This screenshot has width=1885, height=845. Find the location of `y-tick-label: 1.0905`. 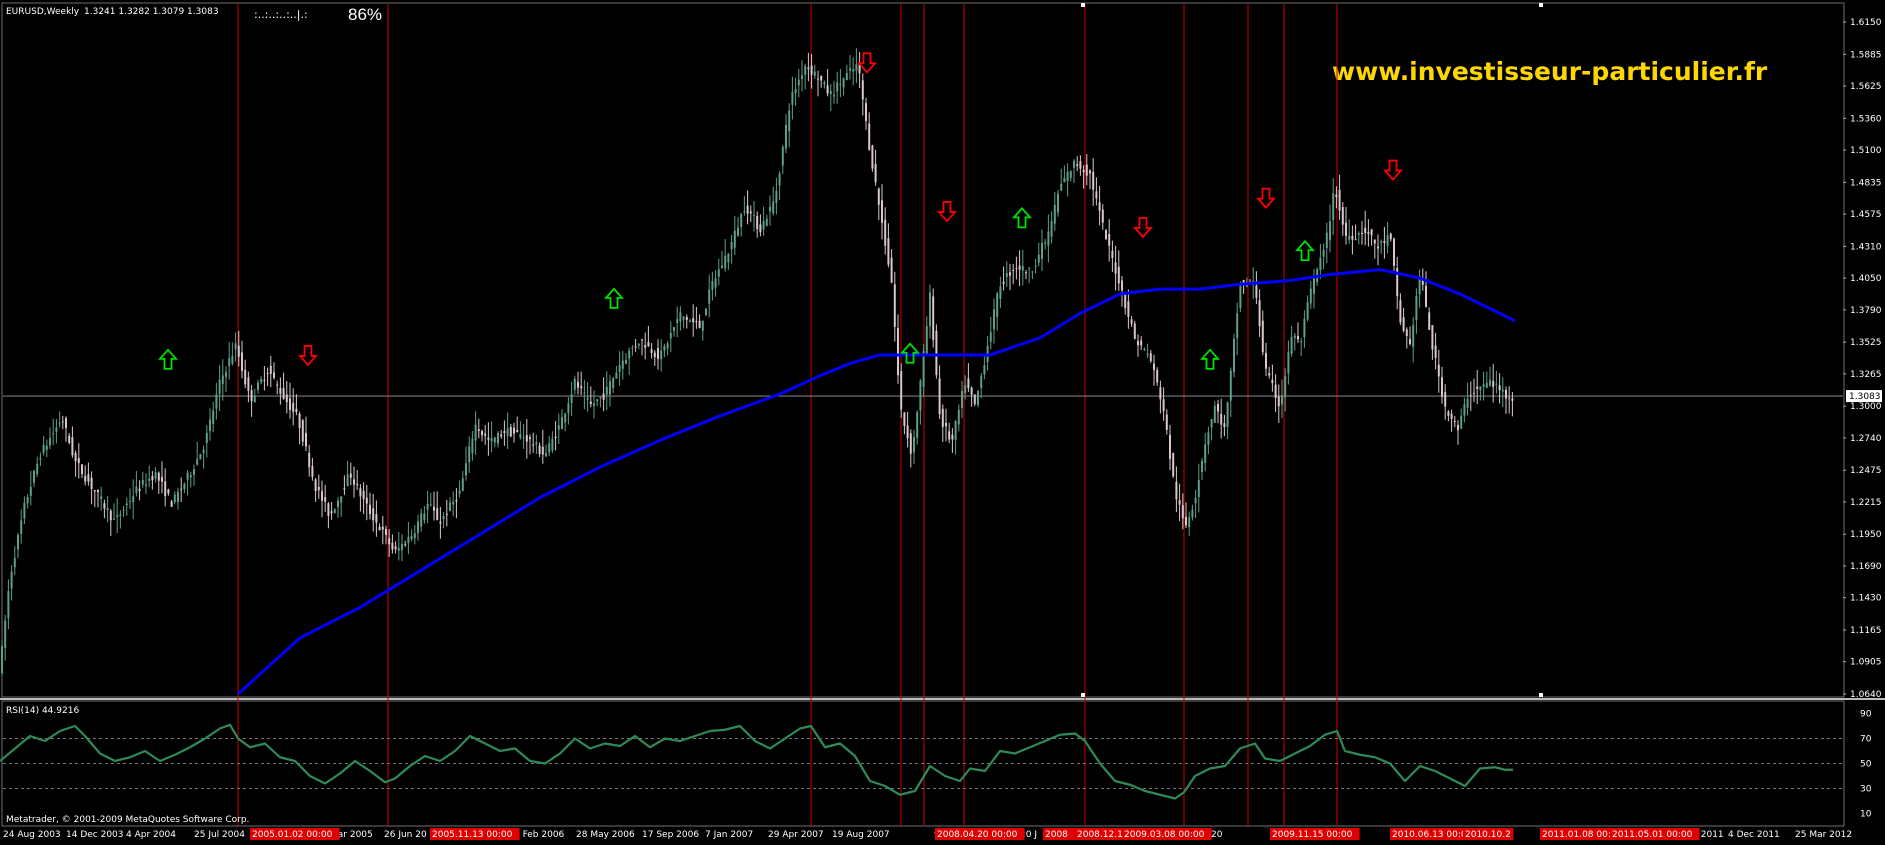

y-tick-label: 1.0905 is located at coordinates (1866, 663).